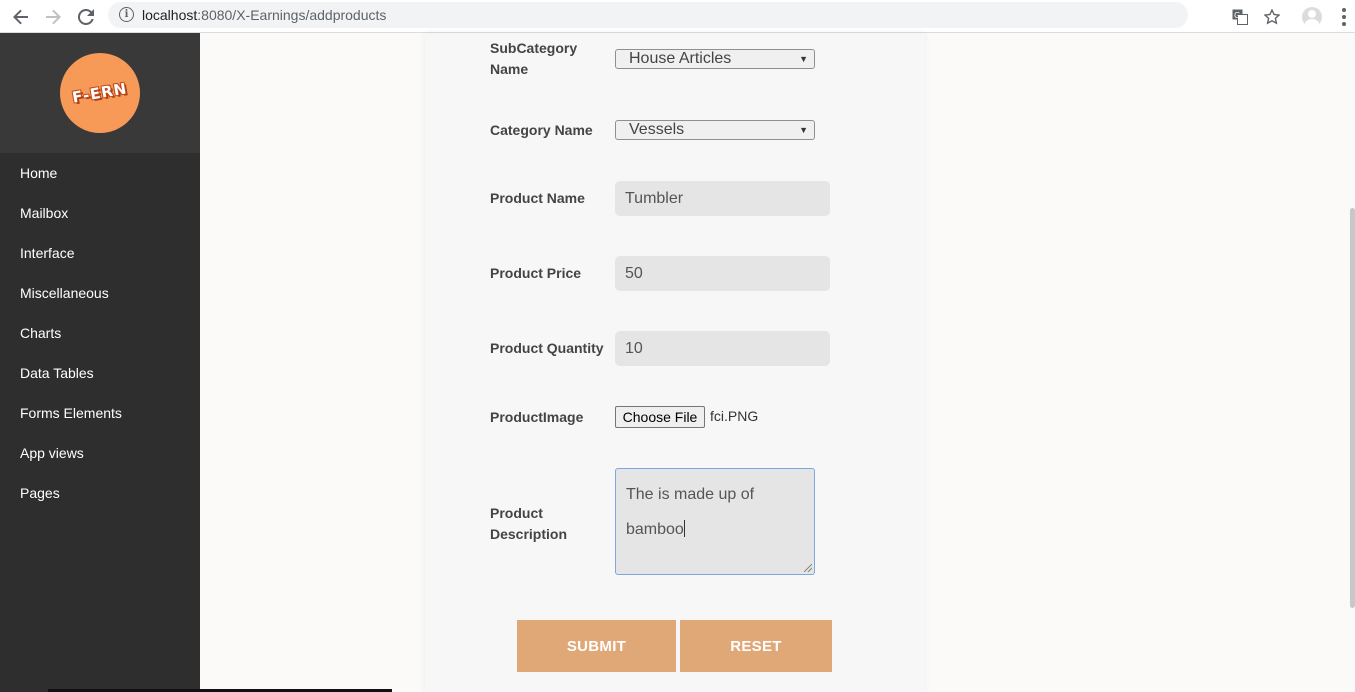 The width and height of the screenshot is (1355, 692). I want to click on category-label: Category Name, so click(541, 130).